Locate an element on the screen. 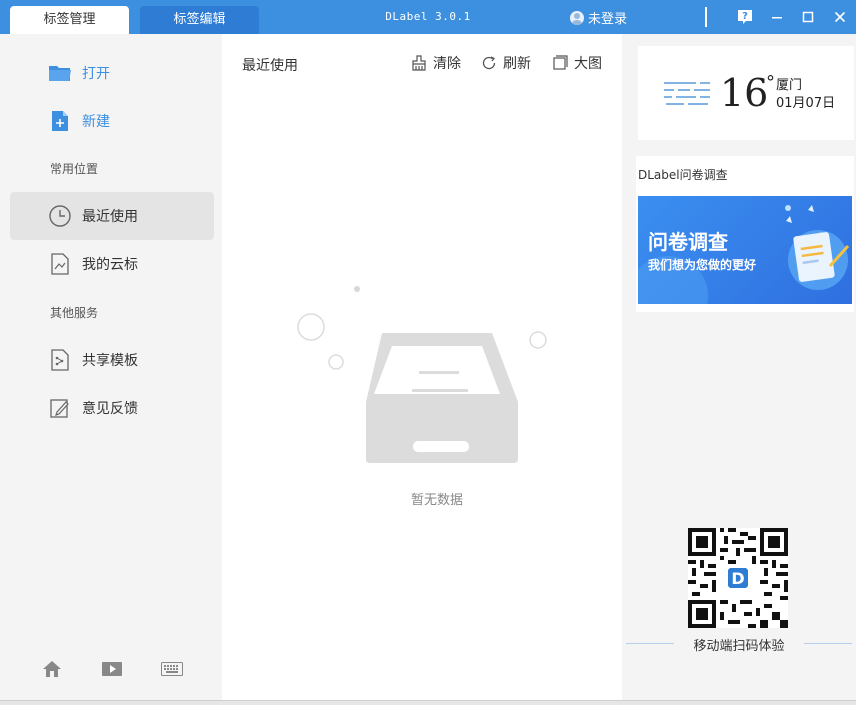 This screenshot has width=856, height=705. svg-text: D is located at coordinates (737, 578).